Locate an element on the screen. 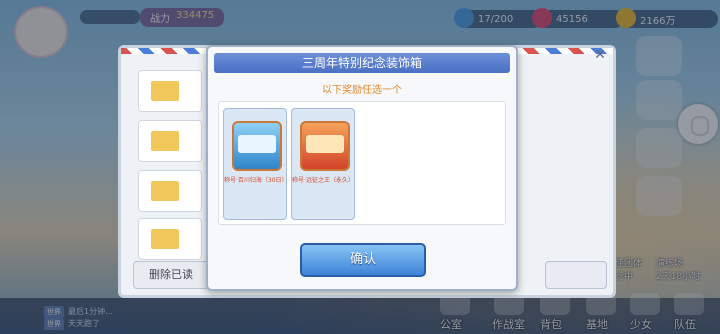 This screenshot has width=720, height=334. delete-read-button: 删除已读 is located at coordinates (171, 275).